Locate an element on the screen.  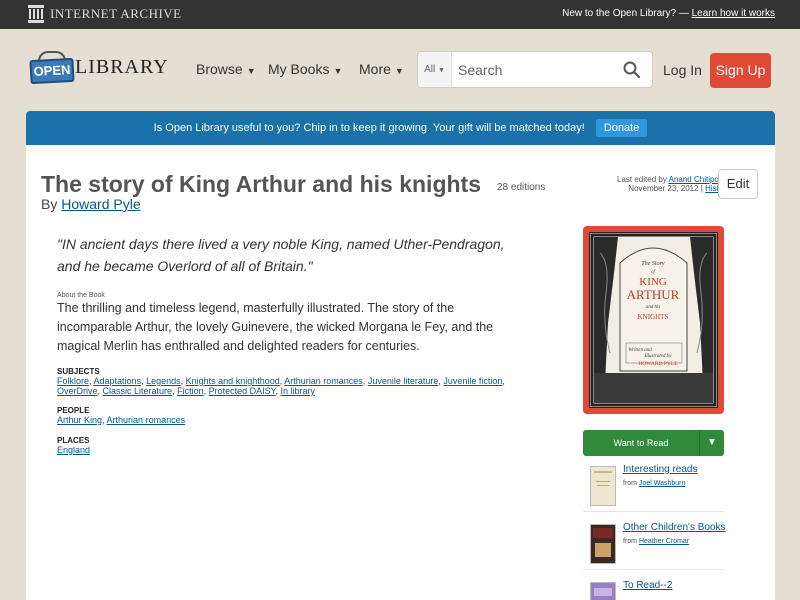
signup-button: Sign Up is located at coordinates (740, 70).